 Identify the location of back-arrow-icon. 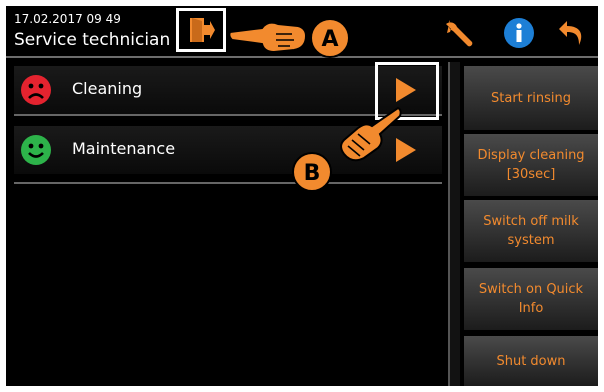
(570, 33).